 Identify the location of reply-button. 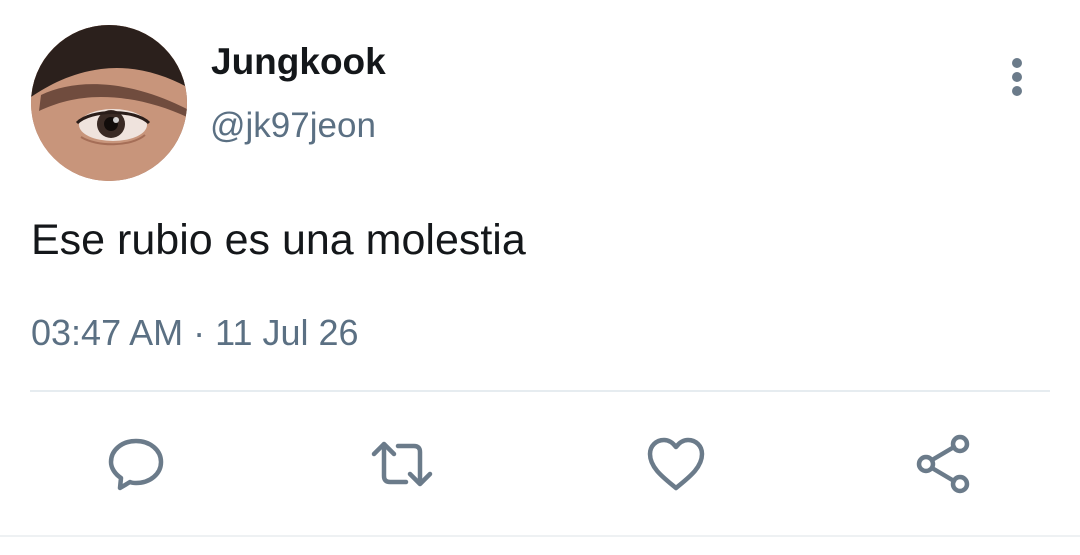
(136, 464).